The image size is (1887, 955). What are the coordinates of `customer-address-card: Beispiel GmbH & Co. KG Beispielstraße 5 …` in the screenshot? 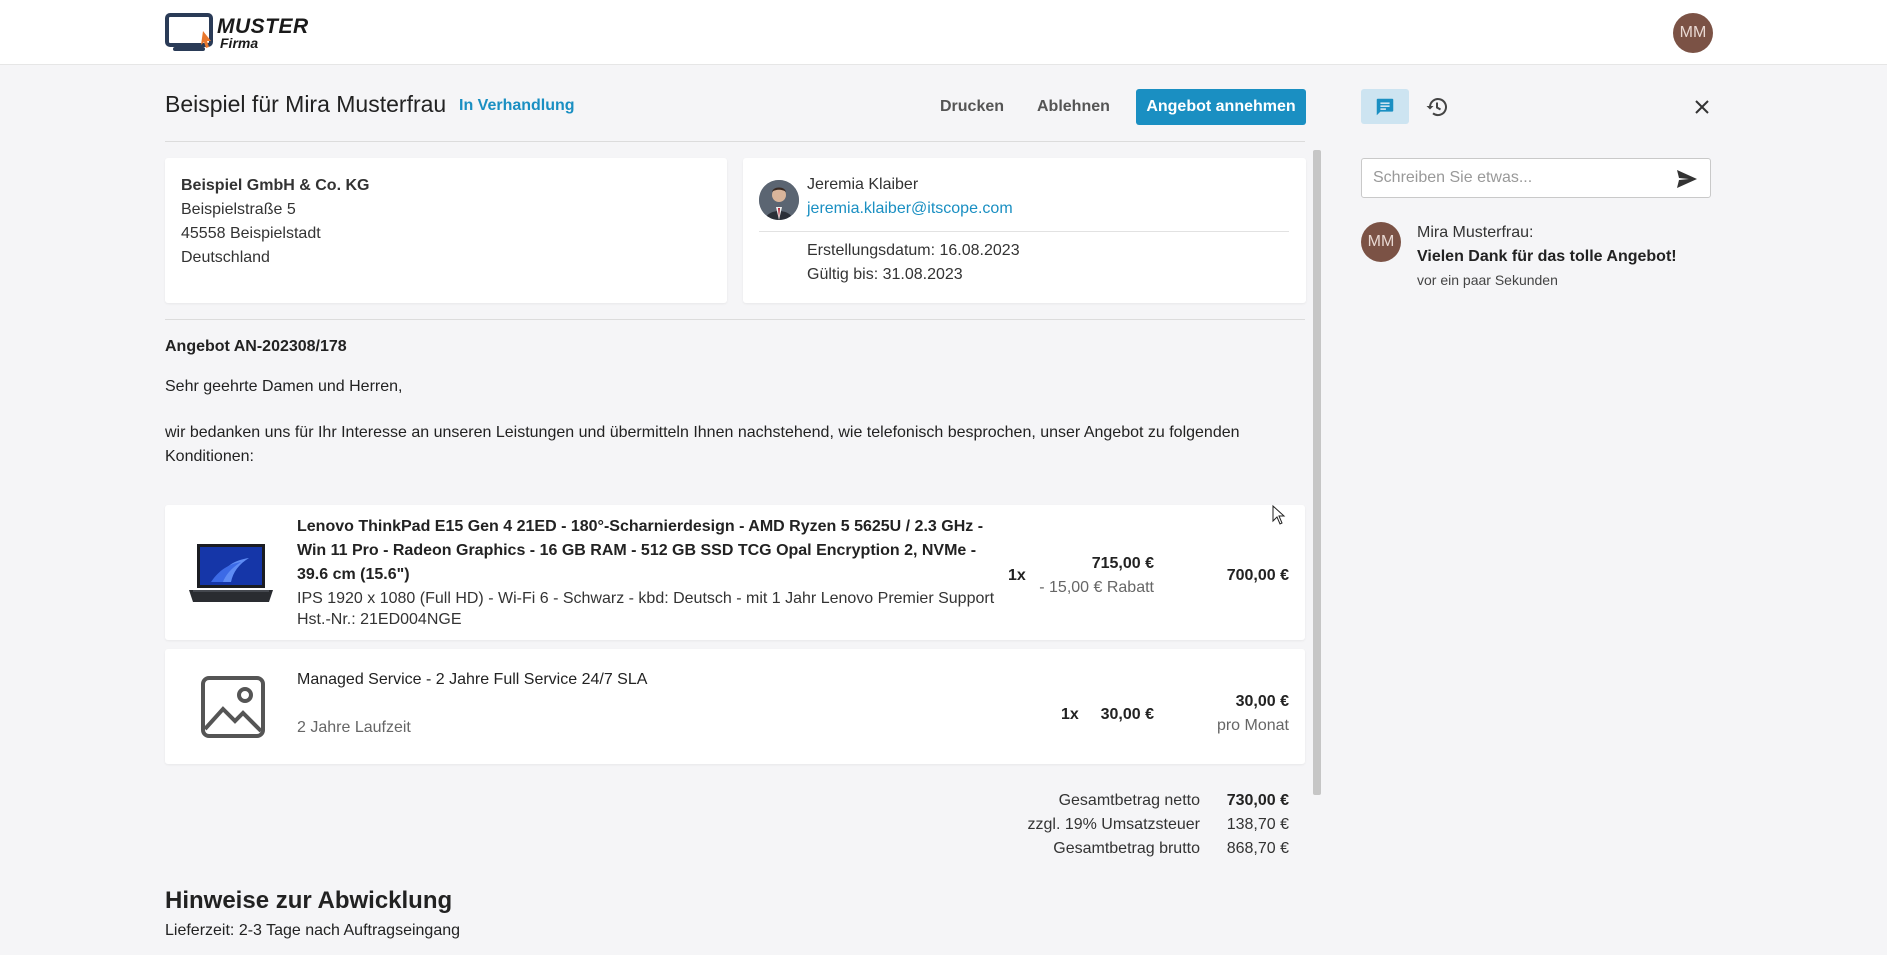 It's located at (446, 230).